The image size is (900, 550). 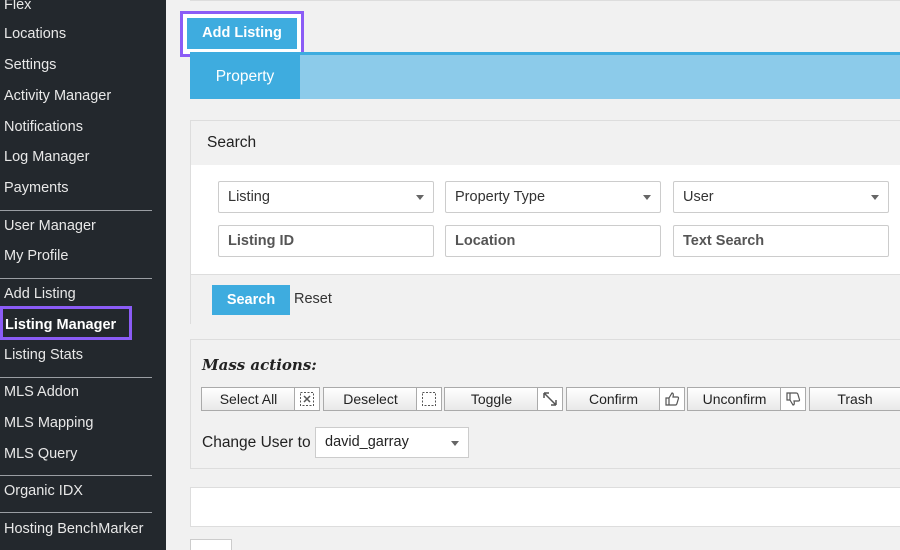 I want to click on search-button: Search, so click(x=251, y=300).